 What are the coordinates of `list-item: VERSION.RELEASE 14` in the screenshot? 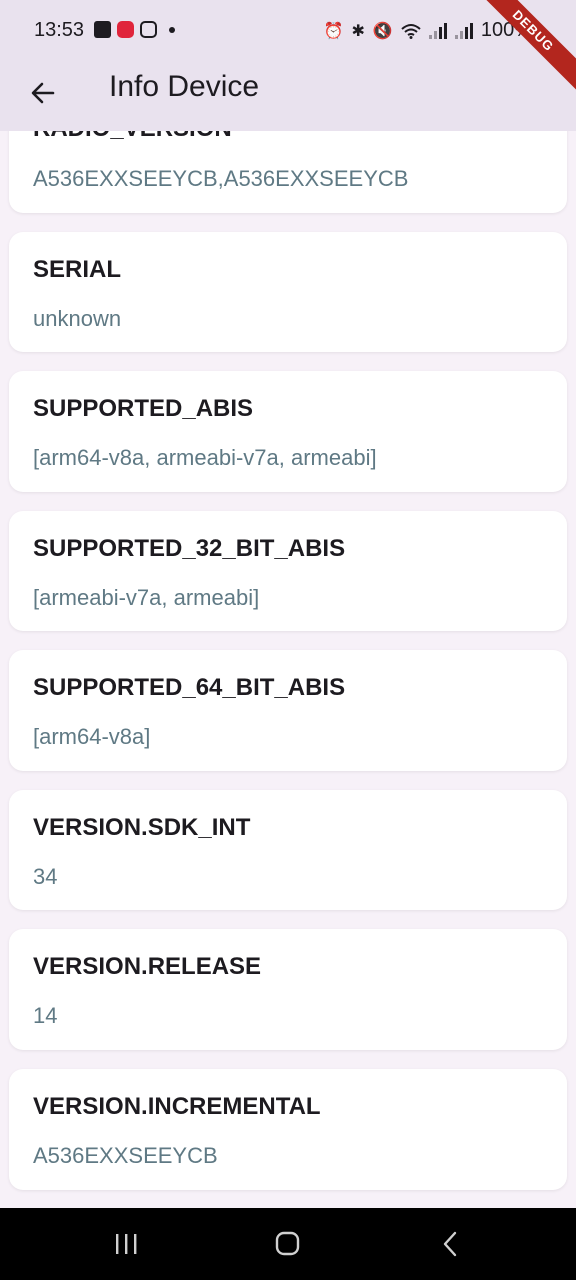 It's located at (288, 989).